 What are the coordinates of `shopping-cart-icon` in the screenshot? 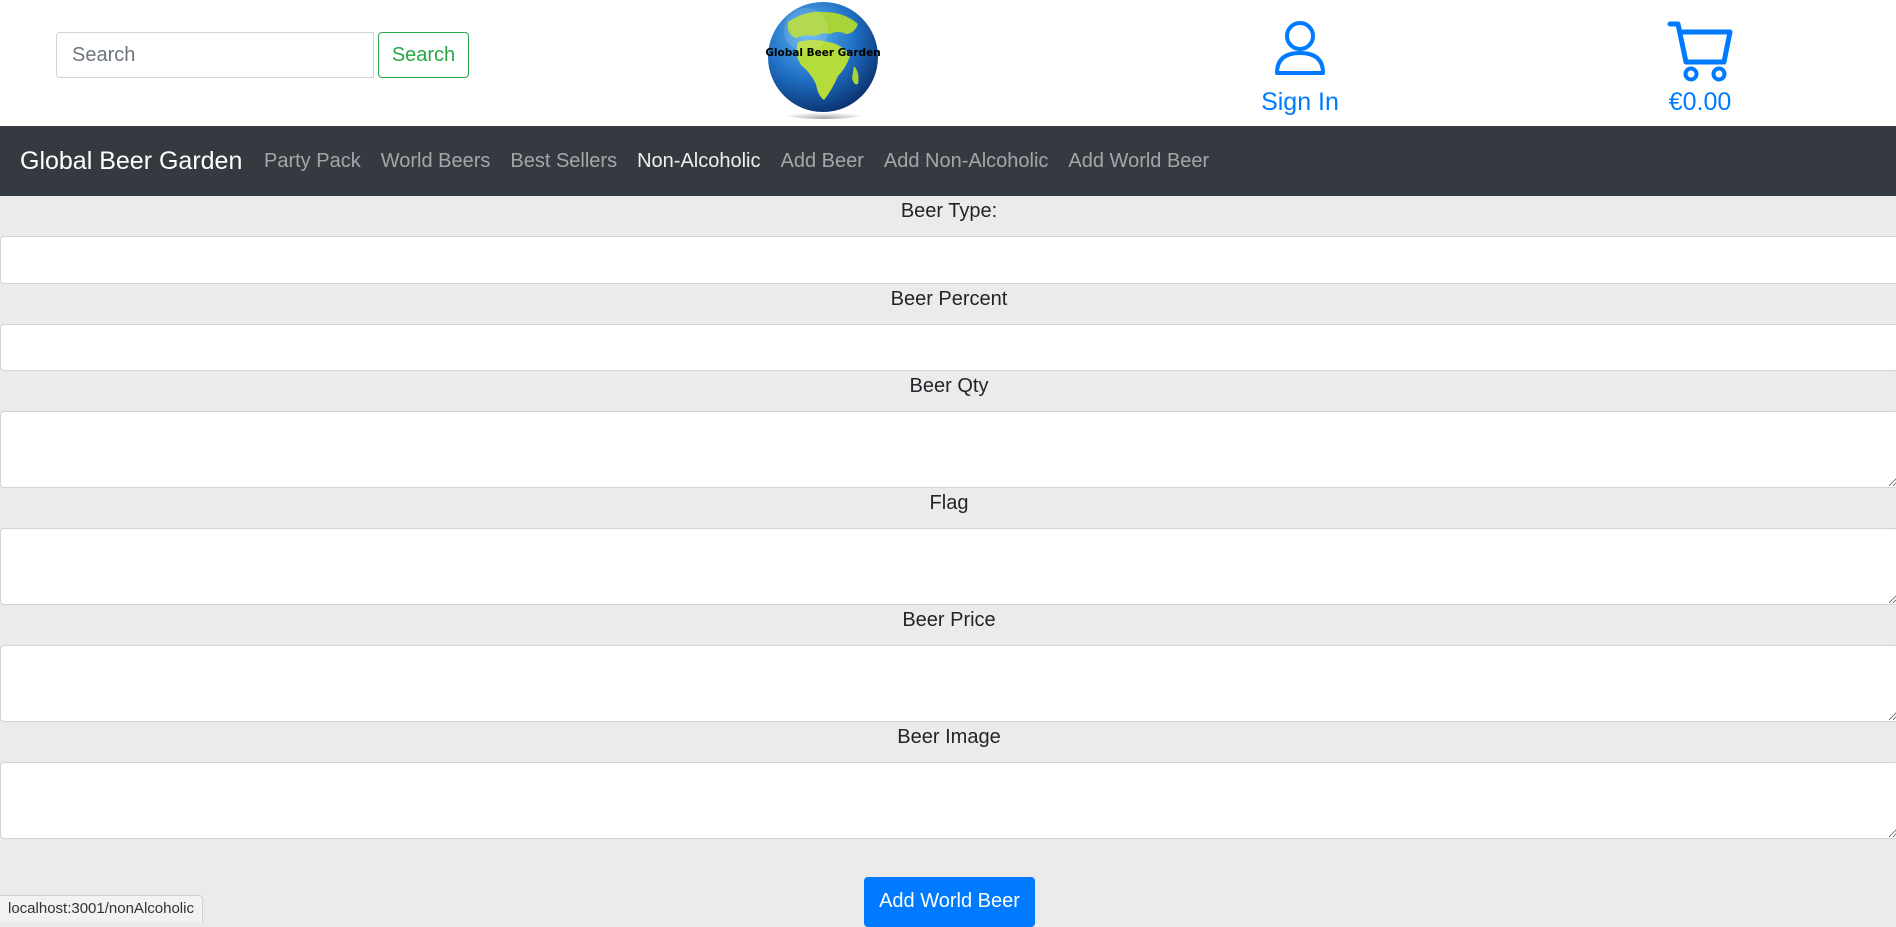 It's located at (1700, 51).